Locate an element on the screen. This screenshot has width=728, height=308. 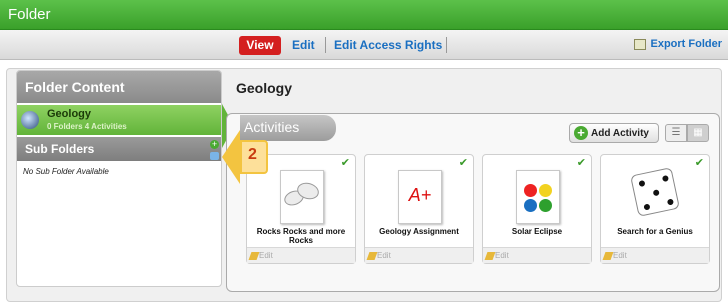
sidebar-item-geology: Geology 0 Folders 4 Activities is located at coordinates (119, 120).